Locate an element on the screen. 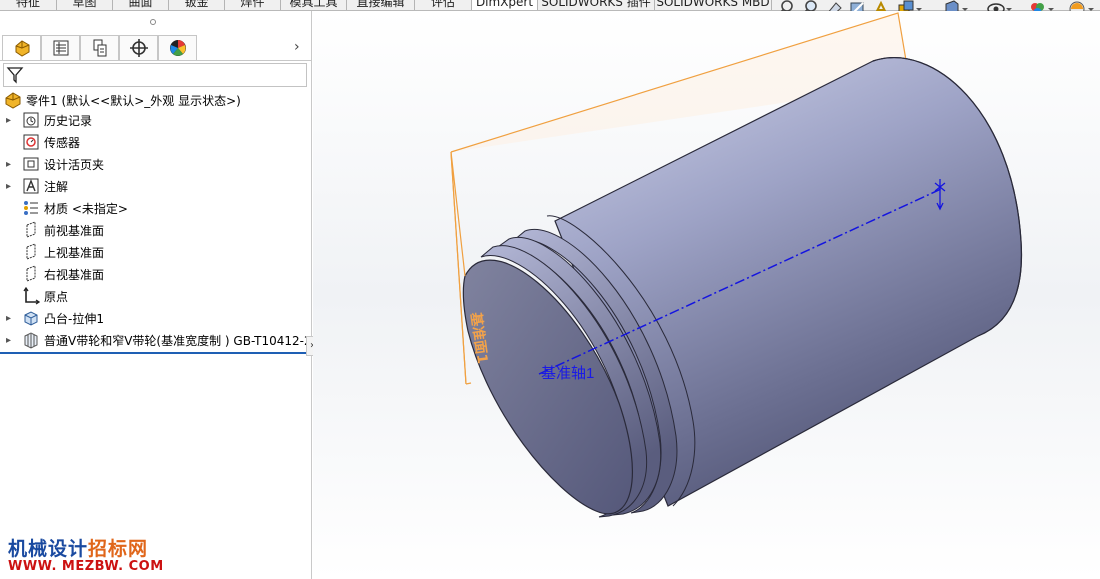  tab-evaluate: 评估 is located at coordinates (443, 5).